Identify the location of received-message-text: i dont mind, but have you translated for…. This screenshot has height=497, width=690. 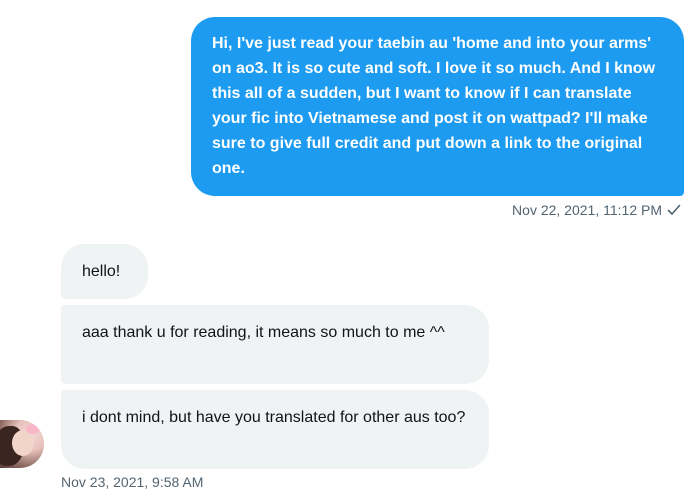
(274, 417).